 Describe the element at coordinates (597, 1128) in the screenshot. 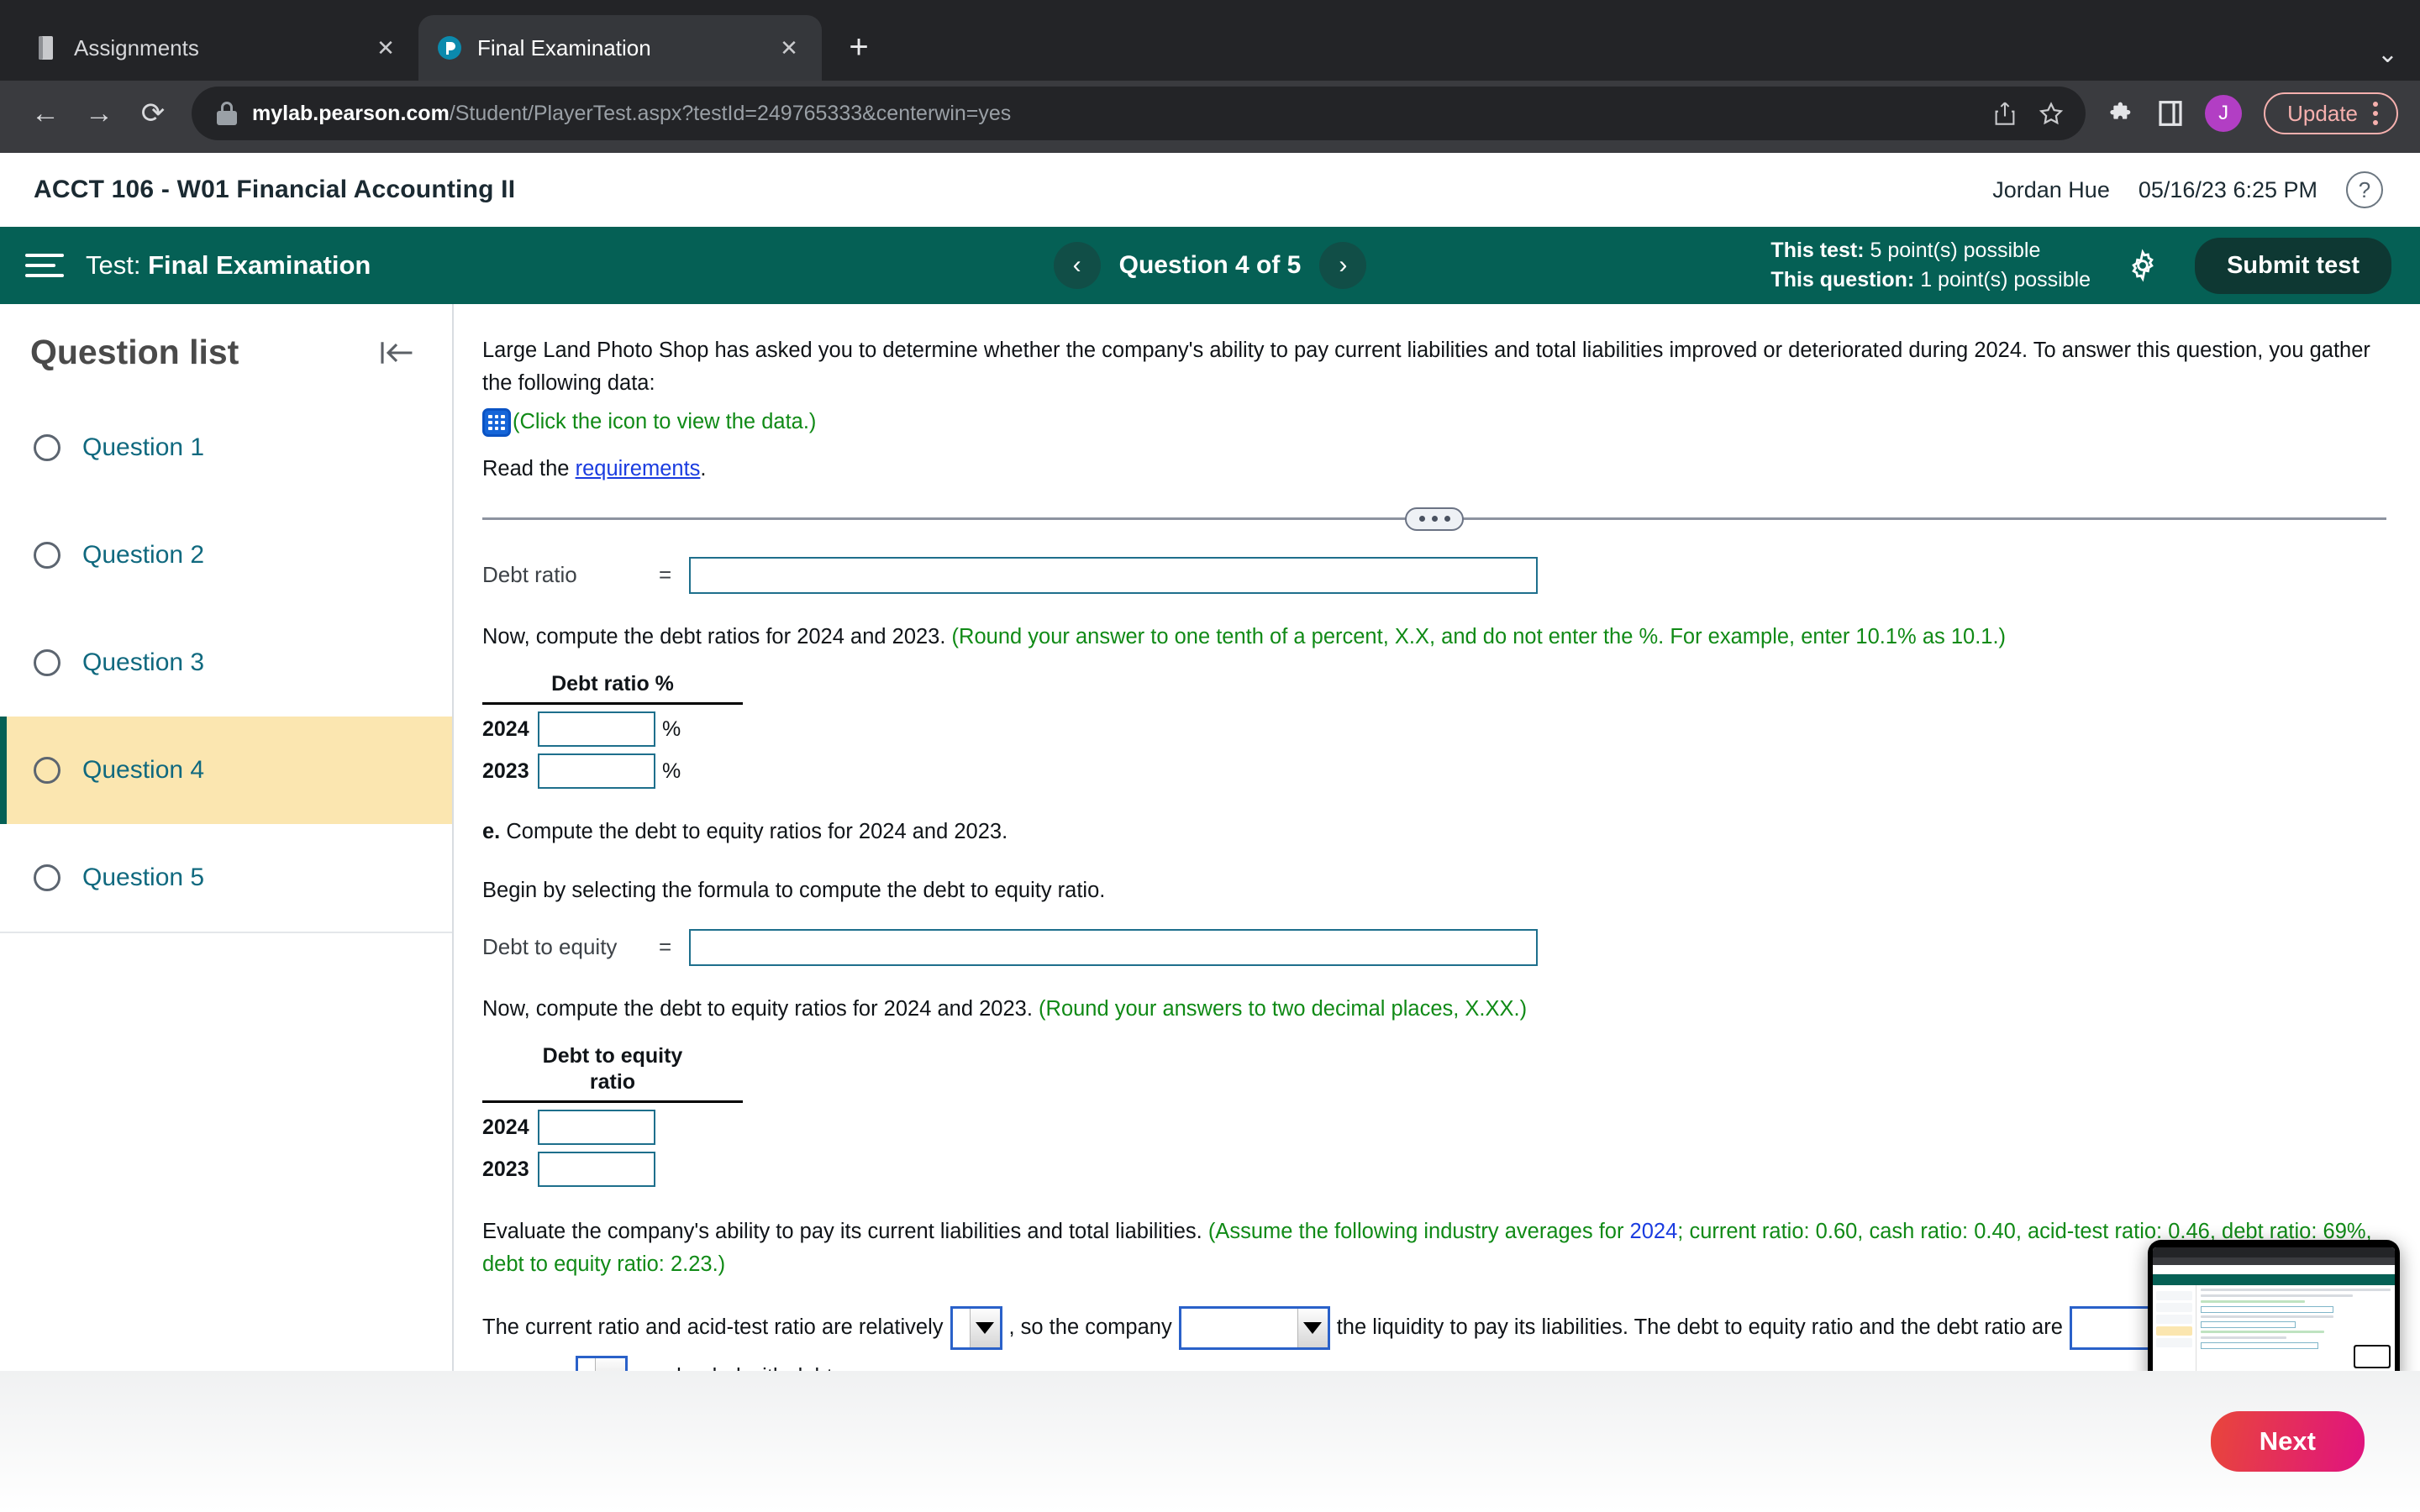

I see `debt-to-equity-2024-input` at that location.